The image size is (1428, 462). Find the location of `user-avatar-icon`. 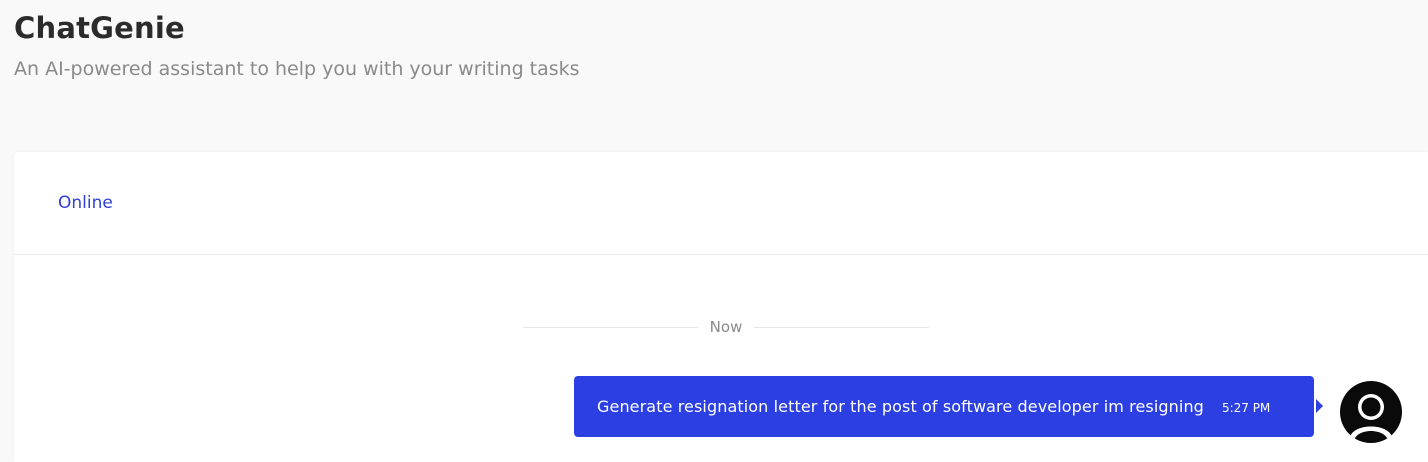

user-avatar-icon is located at coordinates (1371, 412).